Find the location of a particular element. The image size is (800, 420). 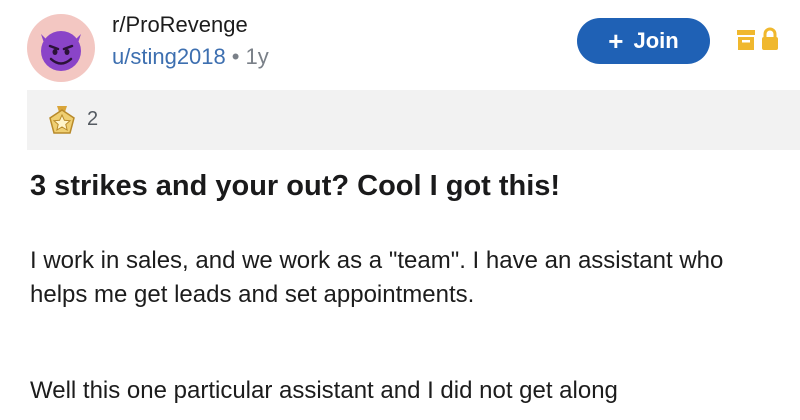

join-button: + Join is located at coordinates (643, 41).